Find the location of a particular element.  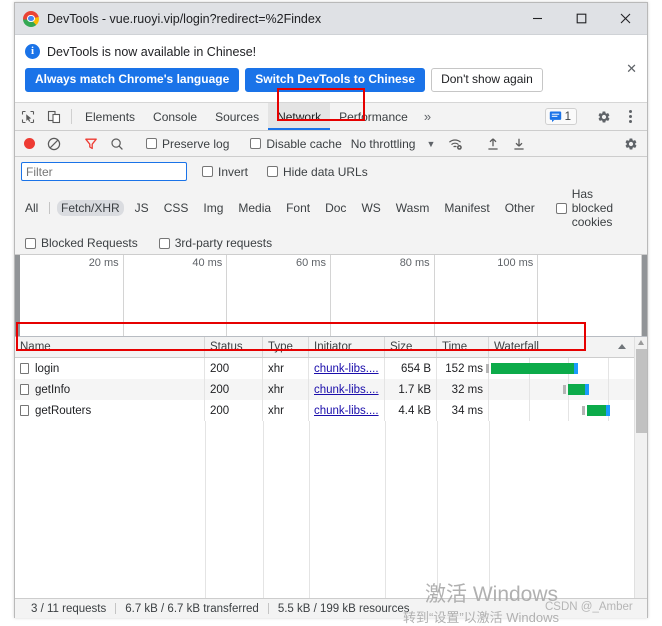

filter-funnel-icon is located at coordinates (91, 144).